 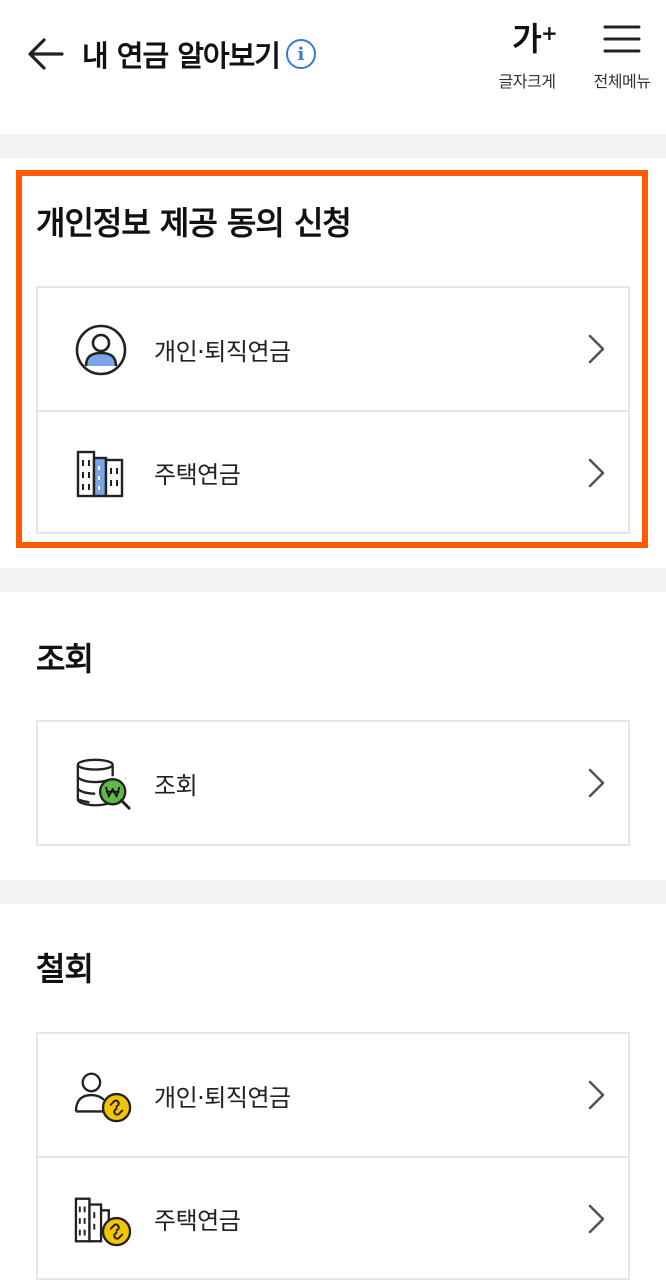 I want to click on font-size-icon: 가 +, so click(x=534, y=39).